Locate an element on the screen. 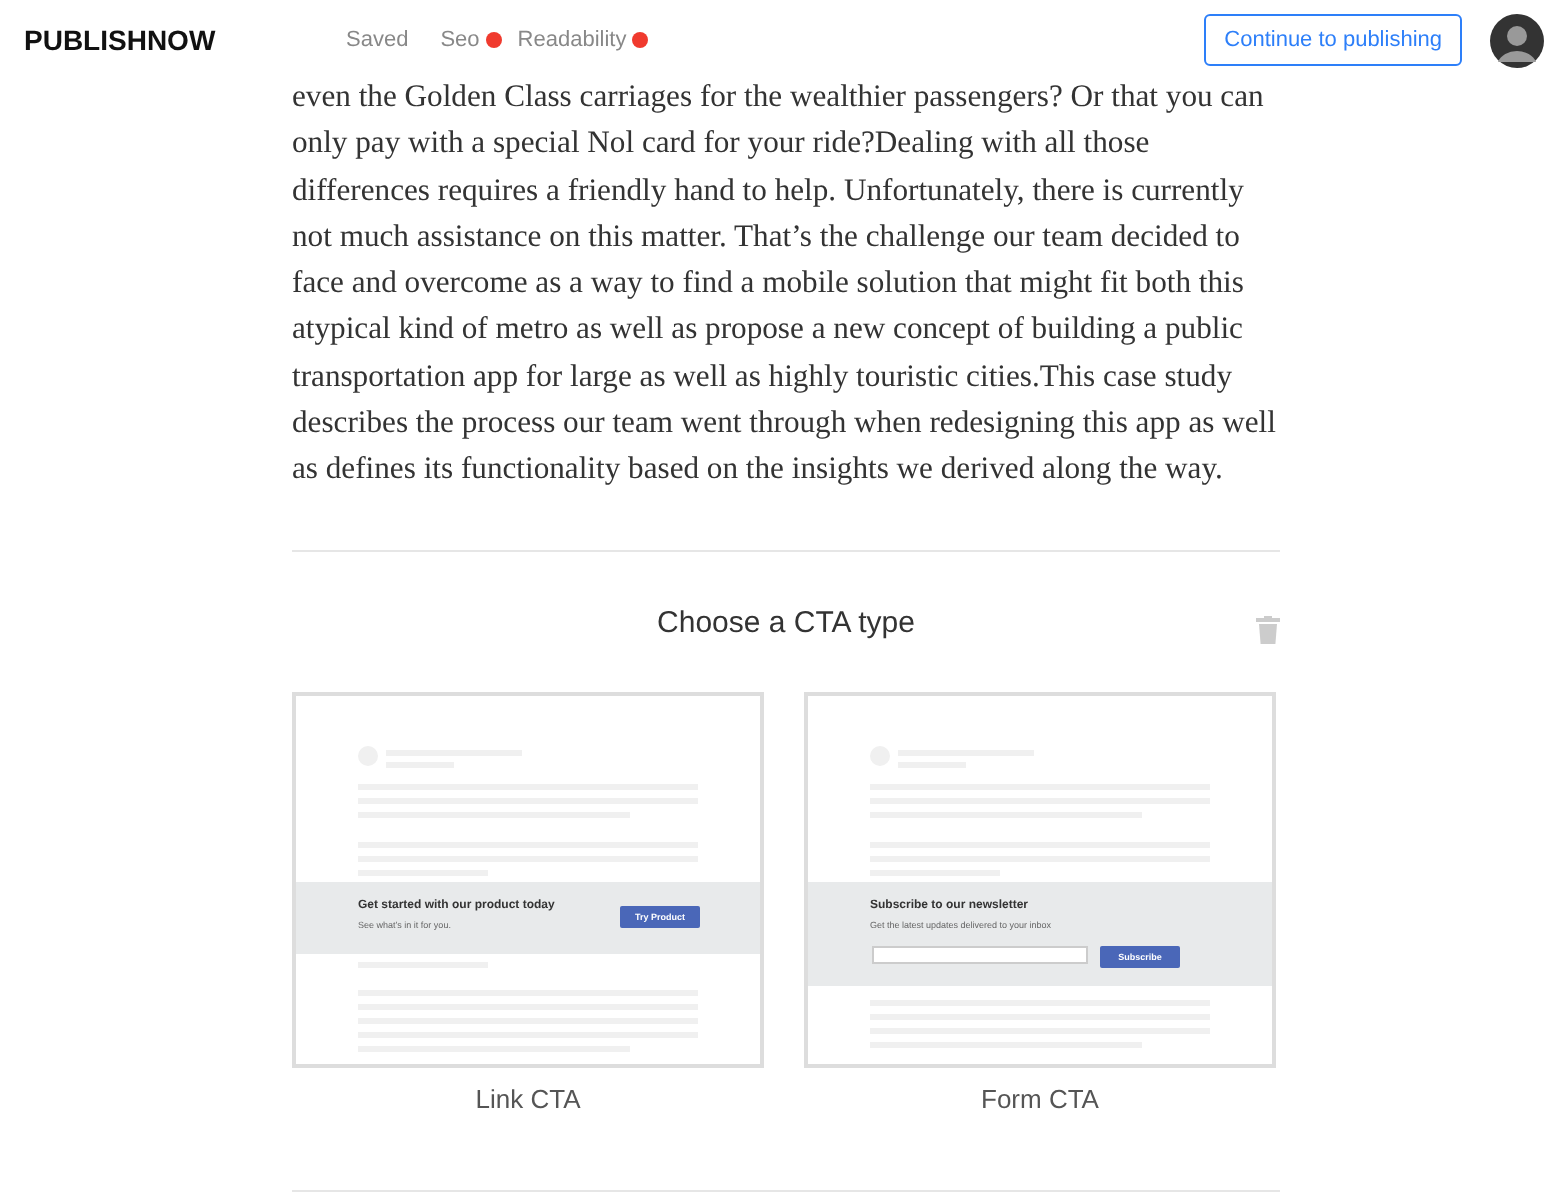  check-status: Seo is located at coordinates (471, 40).